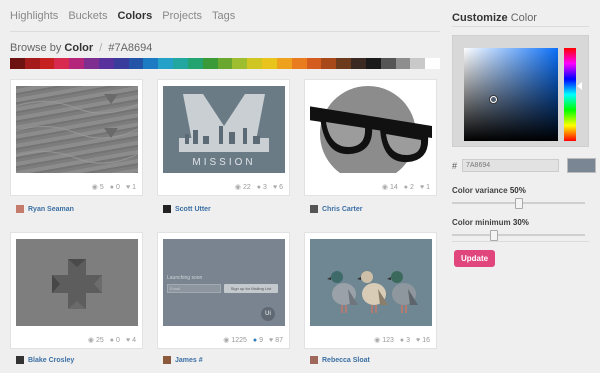 This screenshot has height=373, width=600. Describe the element at coordinates (239, 340) in the screenshot. I see `views-count: 1225` at that location.